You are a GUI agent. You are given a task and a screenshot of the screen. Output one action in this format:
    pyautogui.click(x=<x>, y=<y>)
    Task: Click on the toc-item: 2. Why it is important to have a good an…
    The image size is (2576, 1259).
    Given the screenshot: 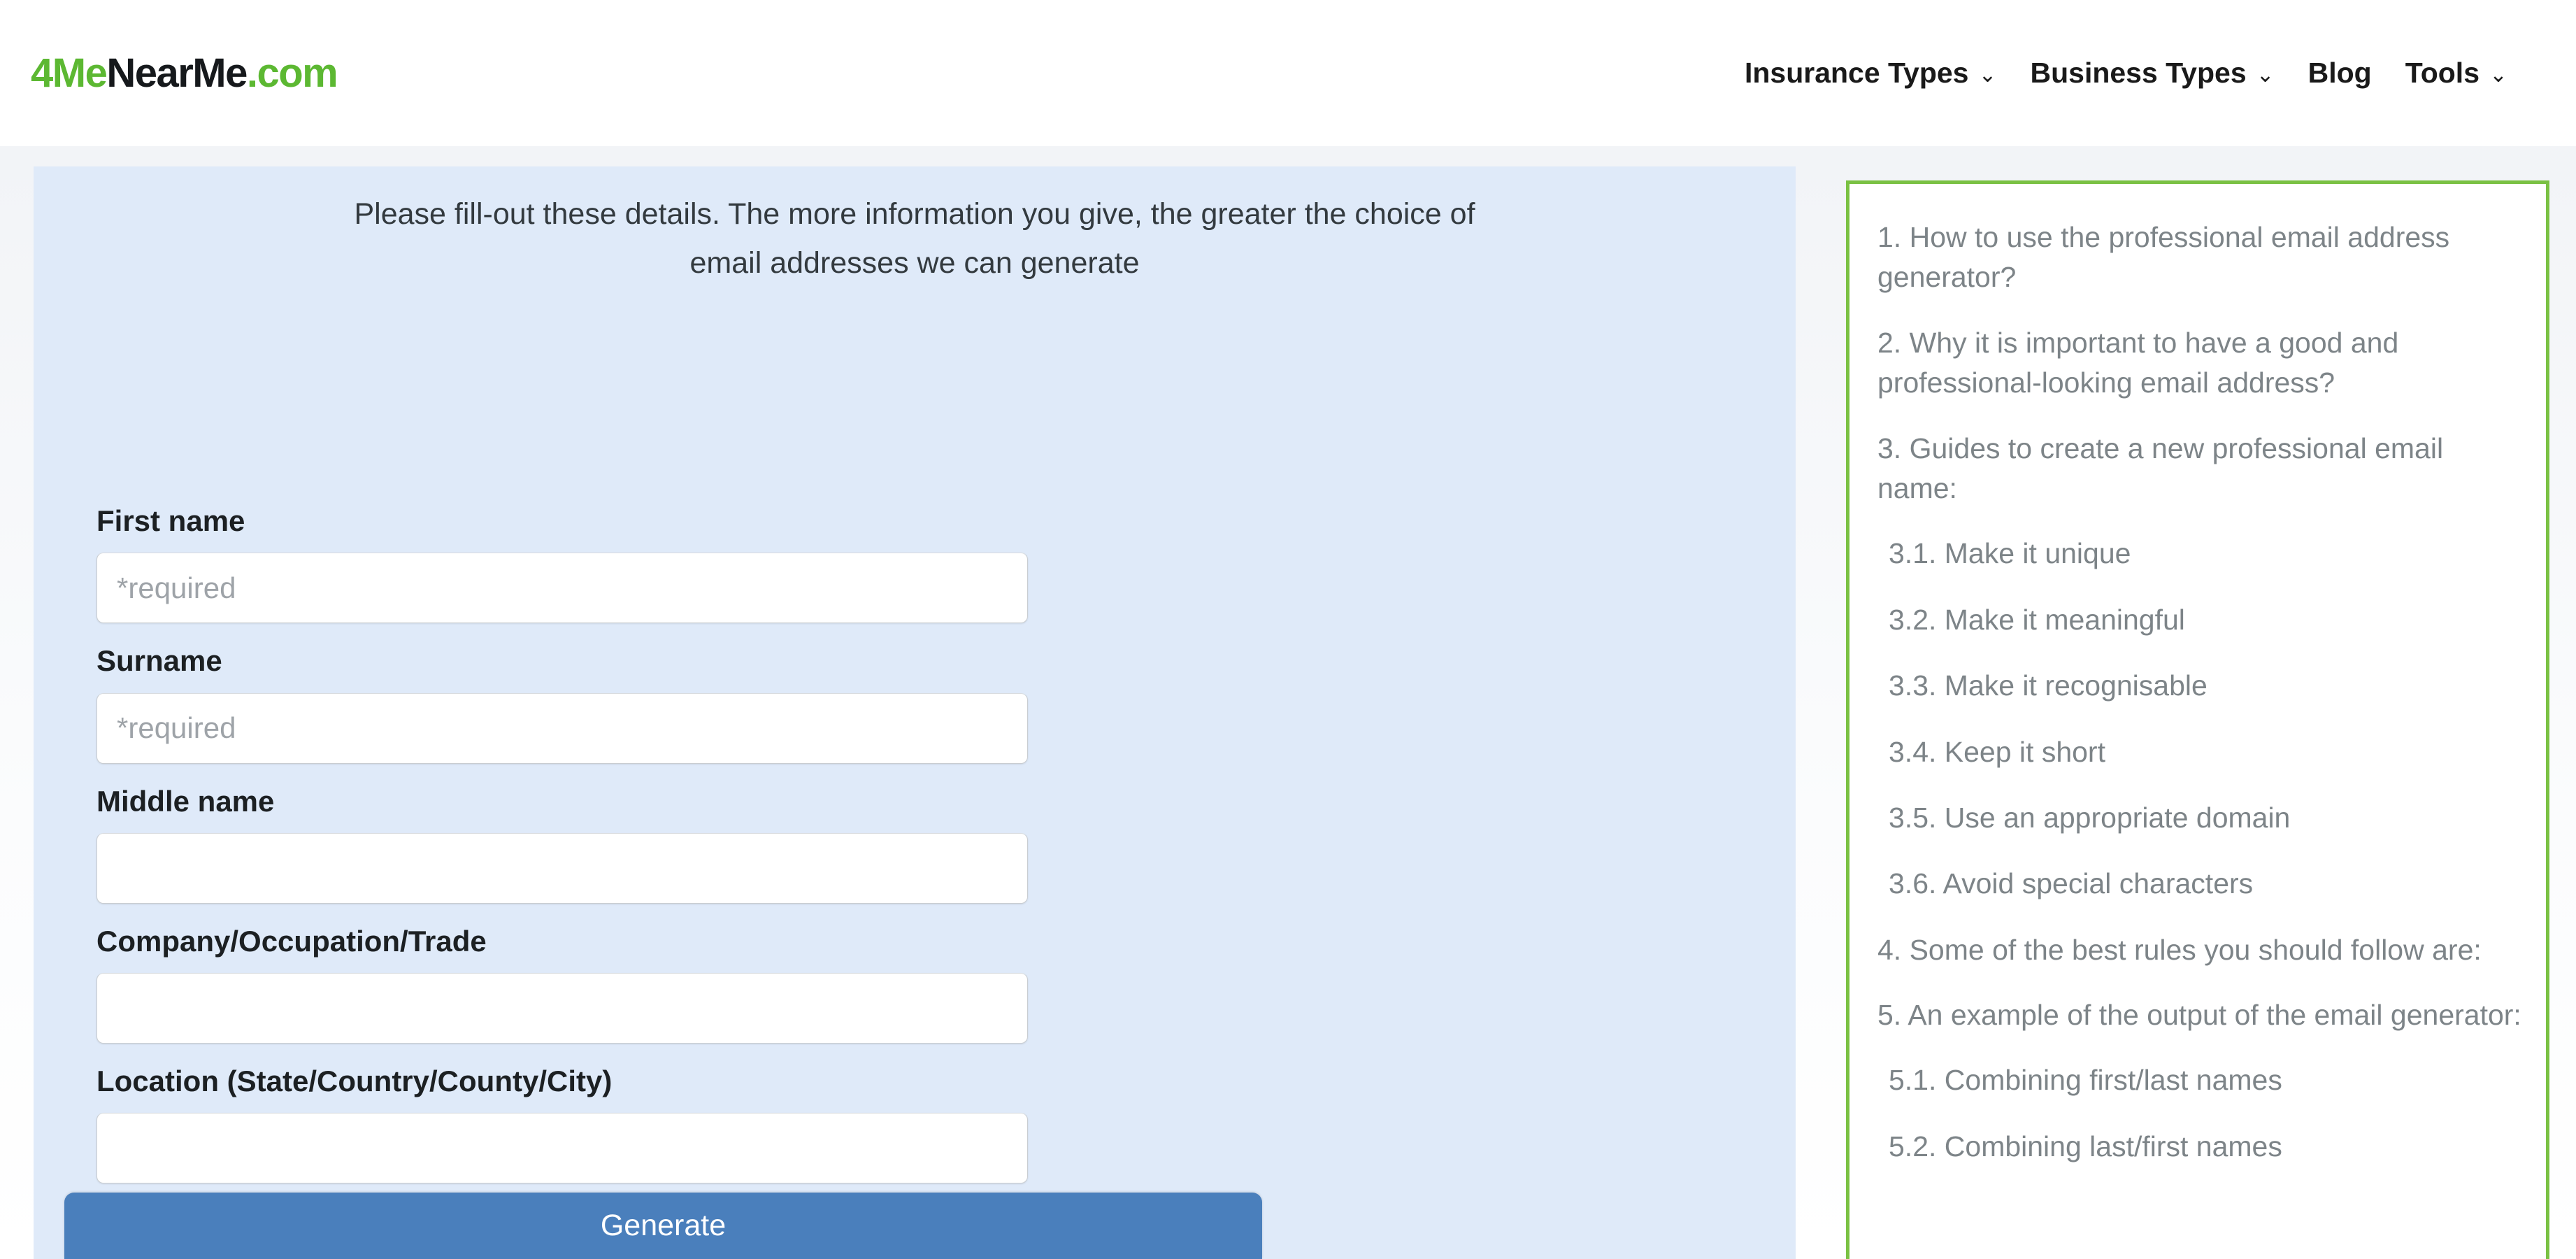 What is the action you would take?
    pyautogui.click(x=2197, y=363)
    